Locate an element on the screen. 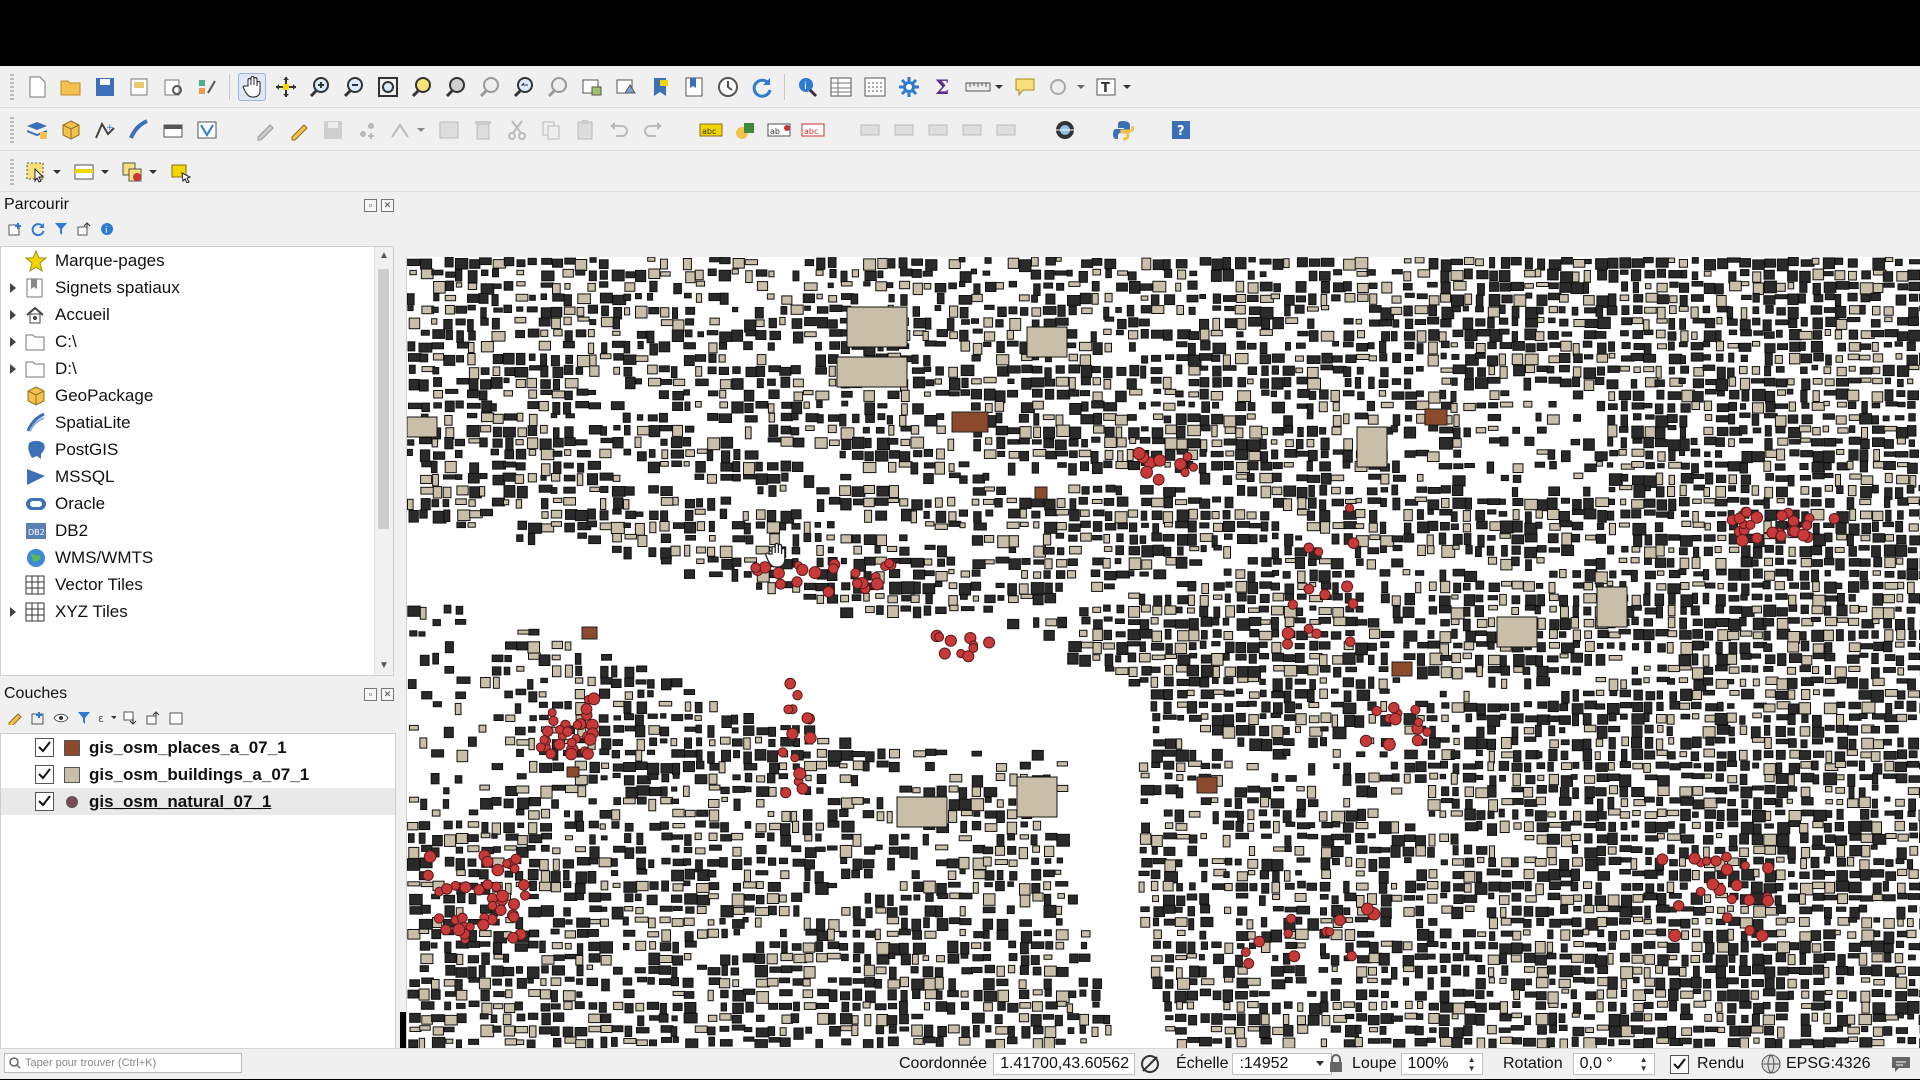  new-spatialite-layer-icon is located at coordinates (139, 130).